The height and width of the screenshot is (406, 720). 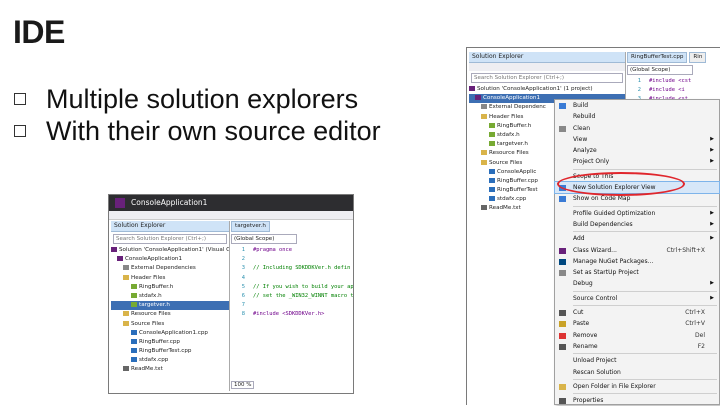 I want to click on code-line: 4, so click(x=292, y=278).